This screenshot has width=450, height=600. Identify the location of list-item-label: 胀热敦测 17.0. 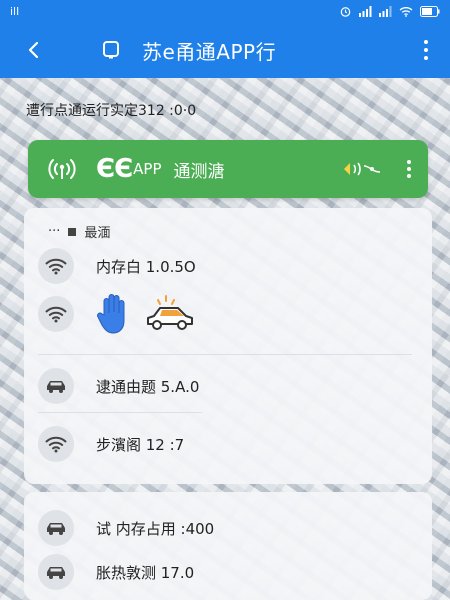
(145, 572).